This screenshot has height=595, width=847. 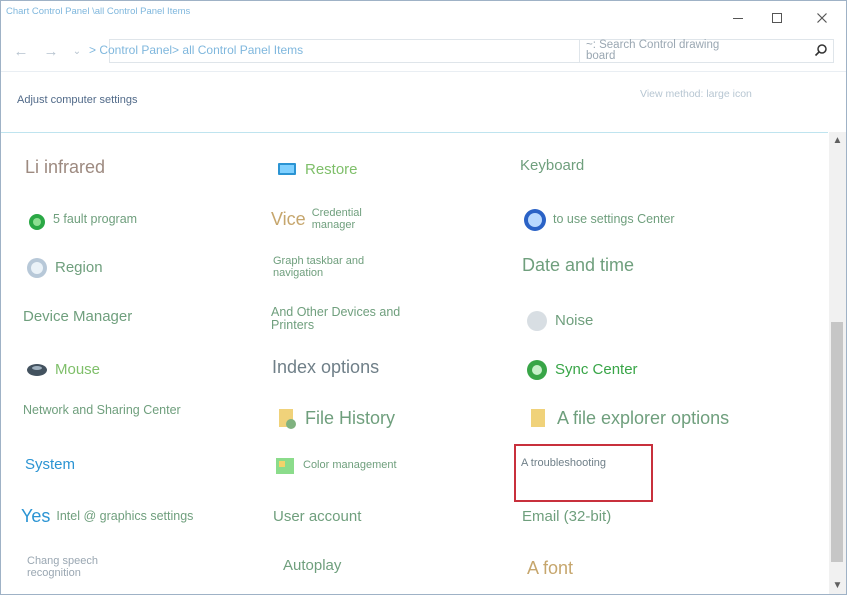 I want to click on scroll-thumb, so click(x=837, y=442).